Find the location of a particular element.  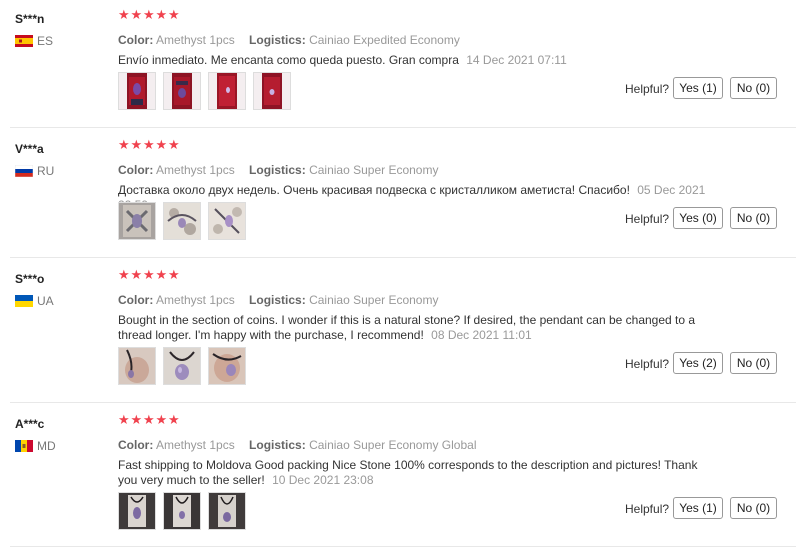

reviewer-name: S***o is located at coordinates (30, 279).